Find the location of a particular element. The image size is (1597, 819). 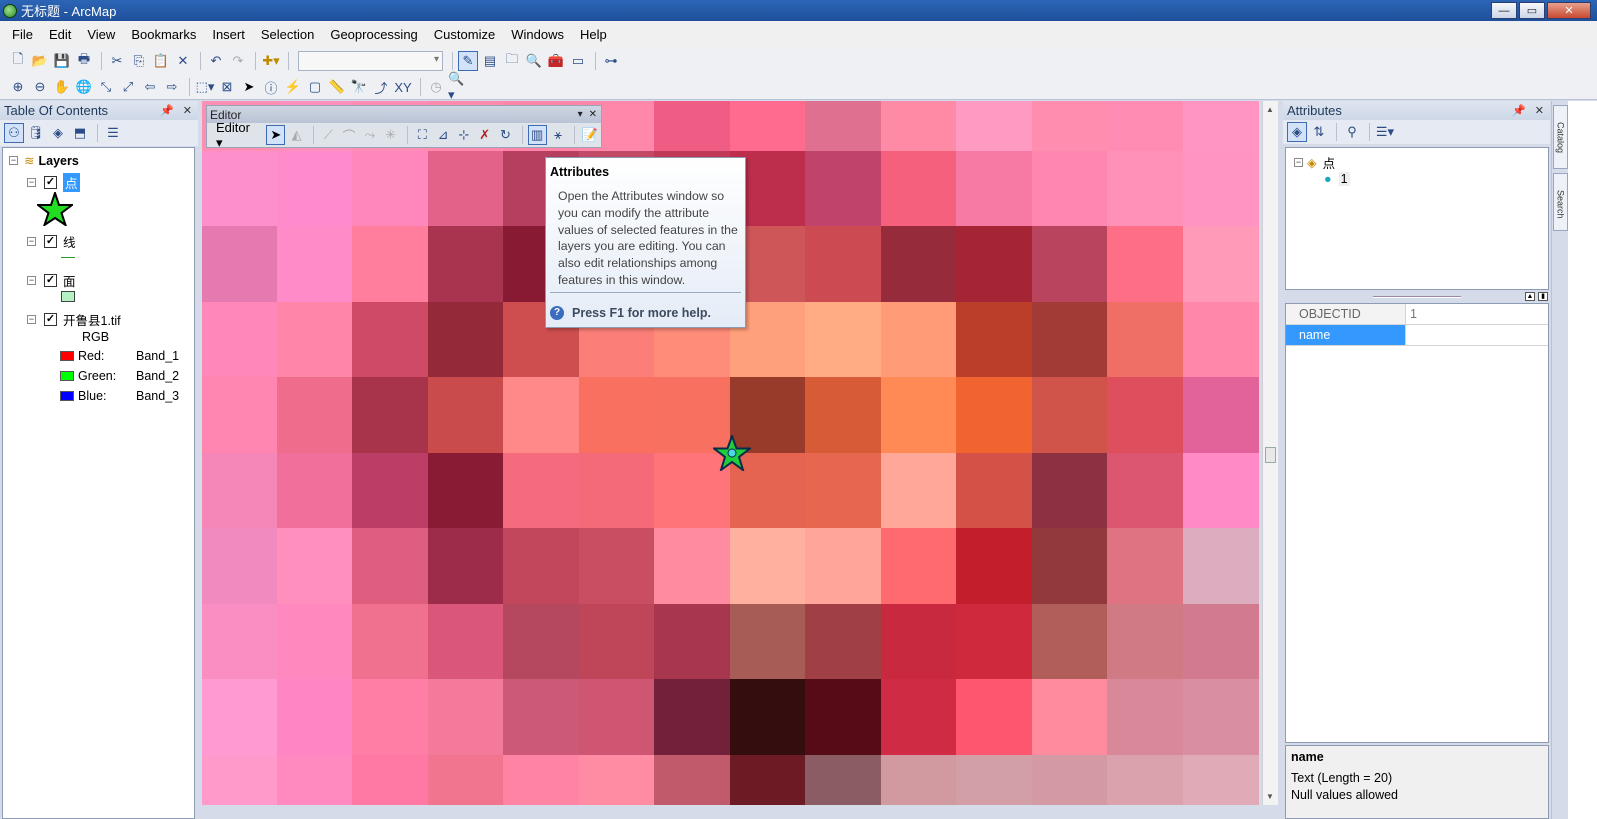

sketch-properties-icon: ⚹ is located at coordinates (558, 135).